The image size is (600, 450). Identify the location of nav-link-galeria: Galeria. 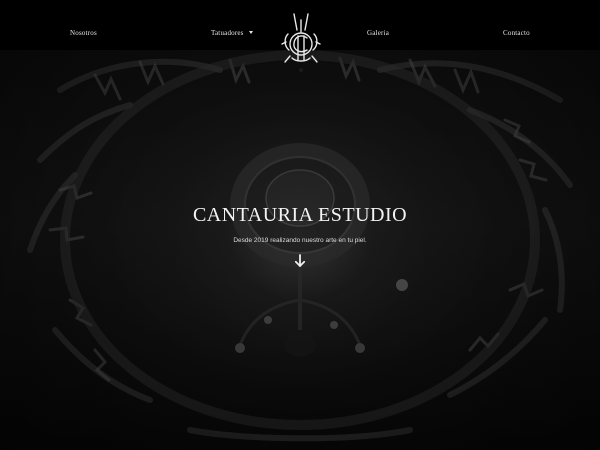
(378, 33).